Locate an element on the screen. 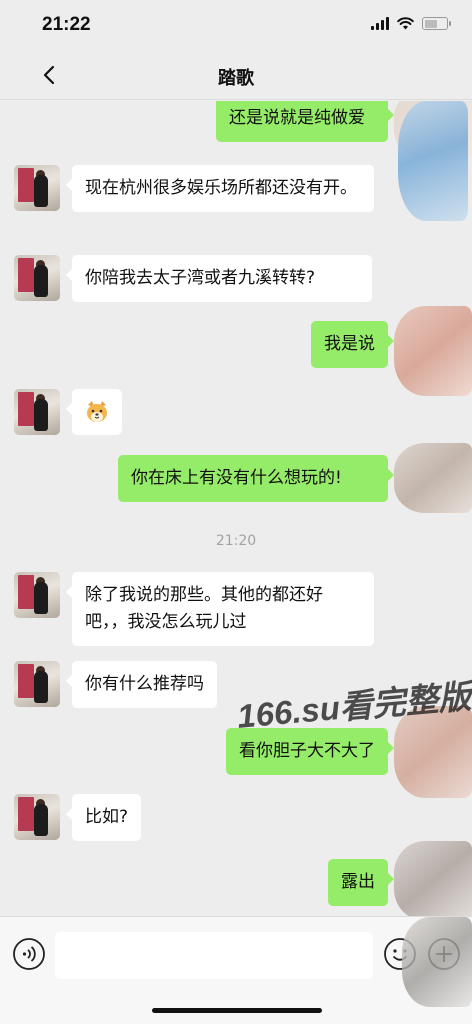 This screenshot has height=1024, width=472. signal-icon is located at coordinates (380, 23).